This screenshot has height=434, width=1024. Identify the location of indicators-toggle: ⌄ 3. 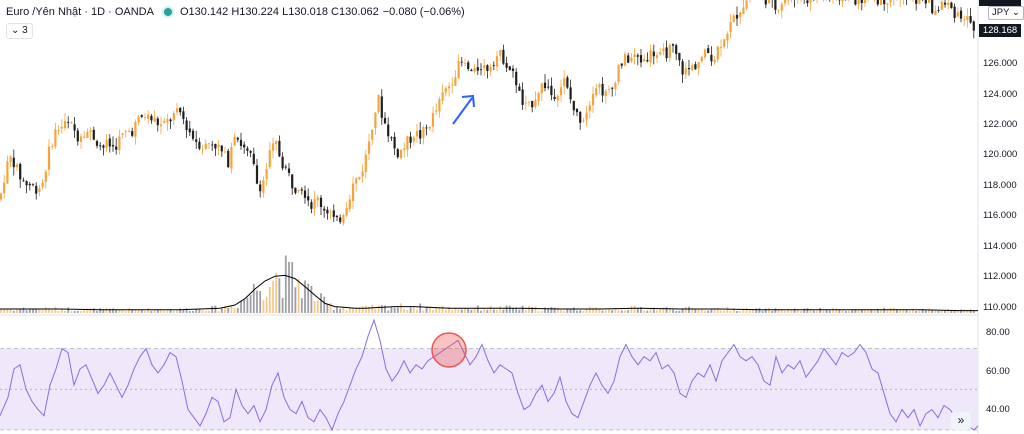
(19, 31).